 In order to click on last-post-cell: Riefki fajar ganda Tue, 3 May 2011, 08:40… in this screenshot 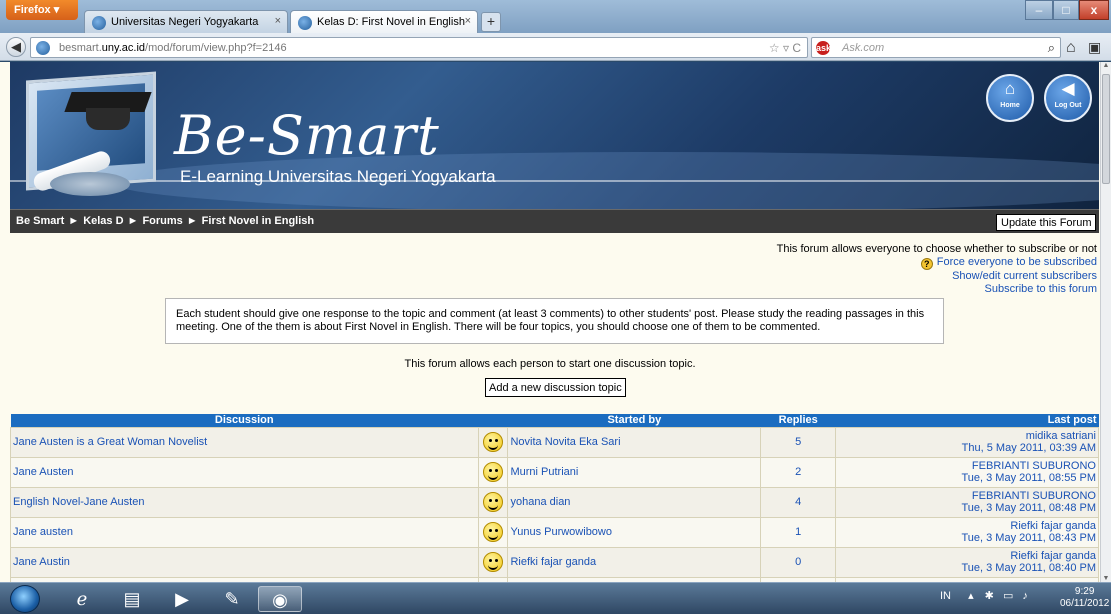, I will do `click(967, 562)`.